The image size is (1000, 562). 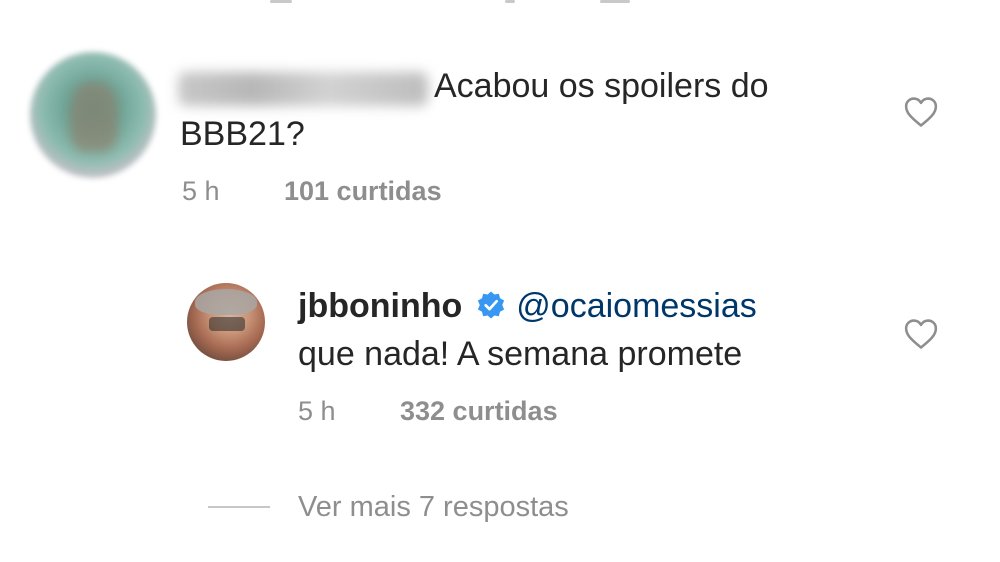 I want to click on view-more-replies-button: Ver mais 7 respostas, so click(x=433, y=507).